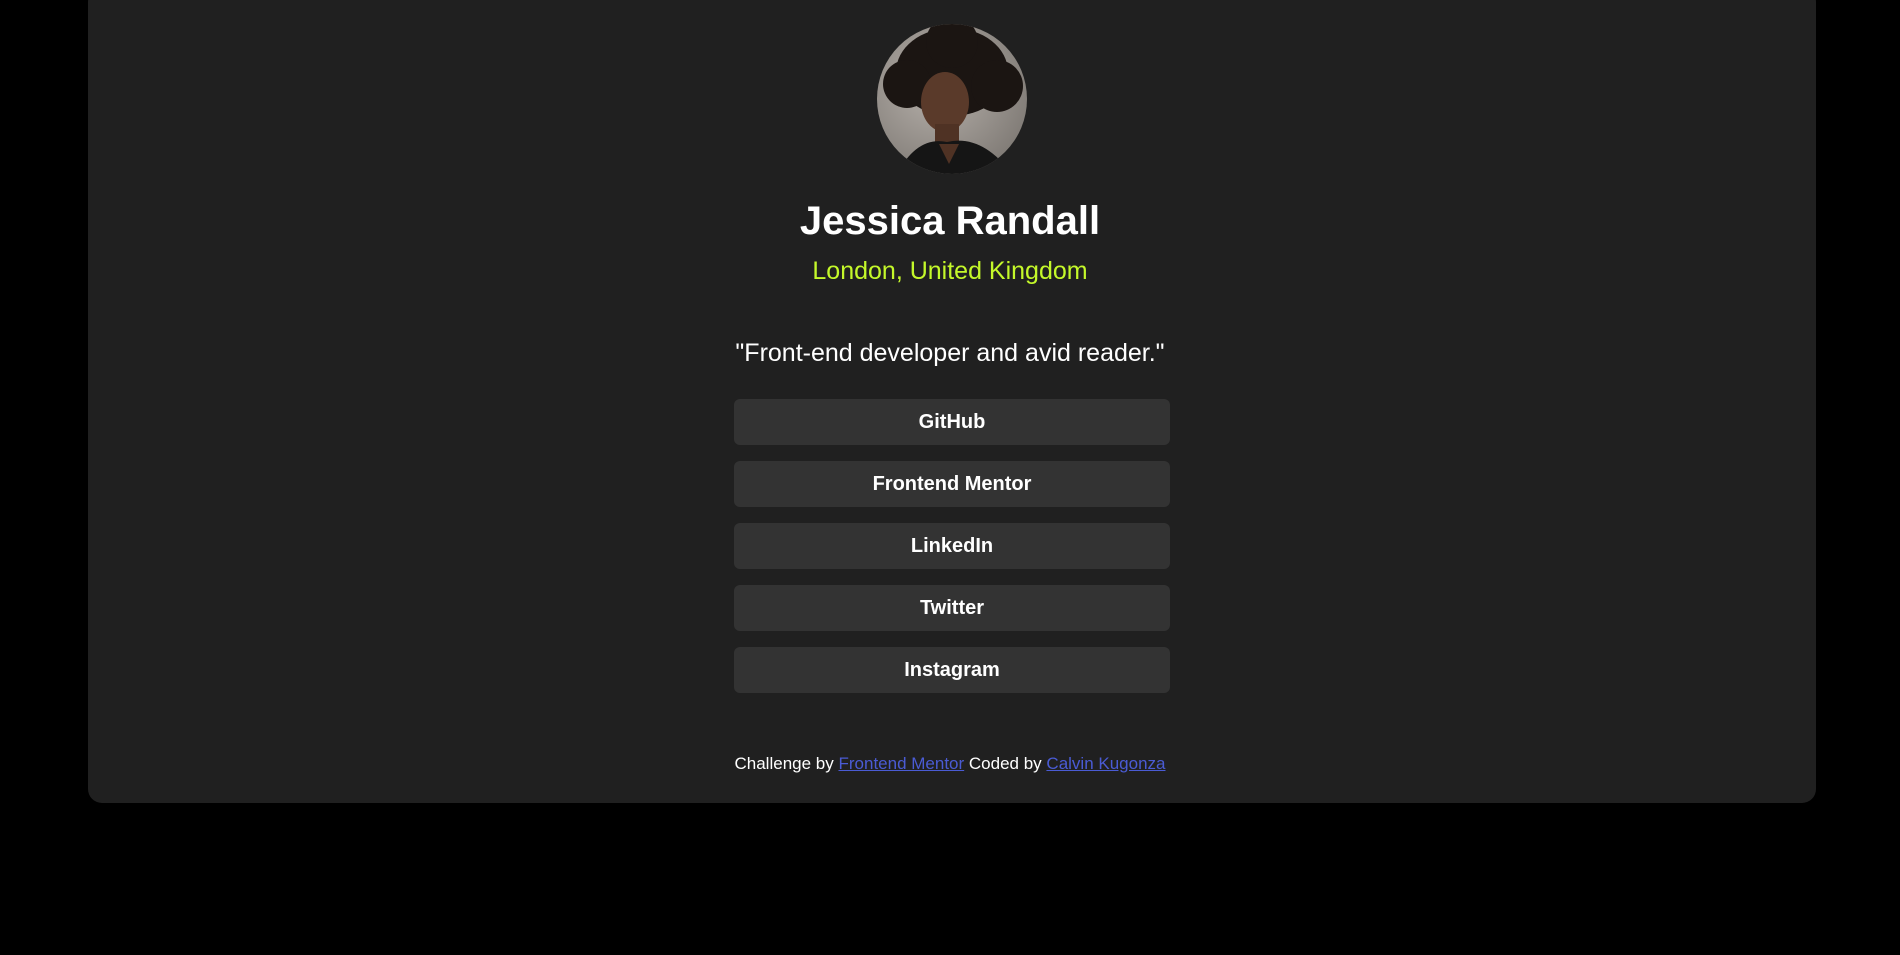 The height and width of the screenshot is (955, 1900). What do you see at coordinates (950, 353) in the screenshot?
I see `profile-bio: "Front-end developer and avid reader."` at bounding box center [950, 353].